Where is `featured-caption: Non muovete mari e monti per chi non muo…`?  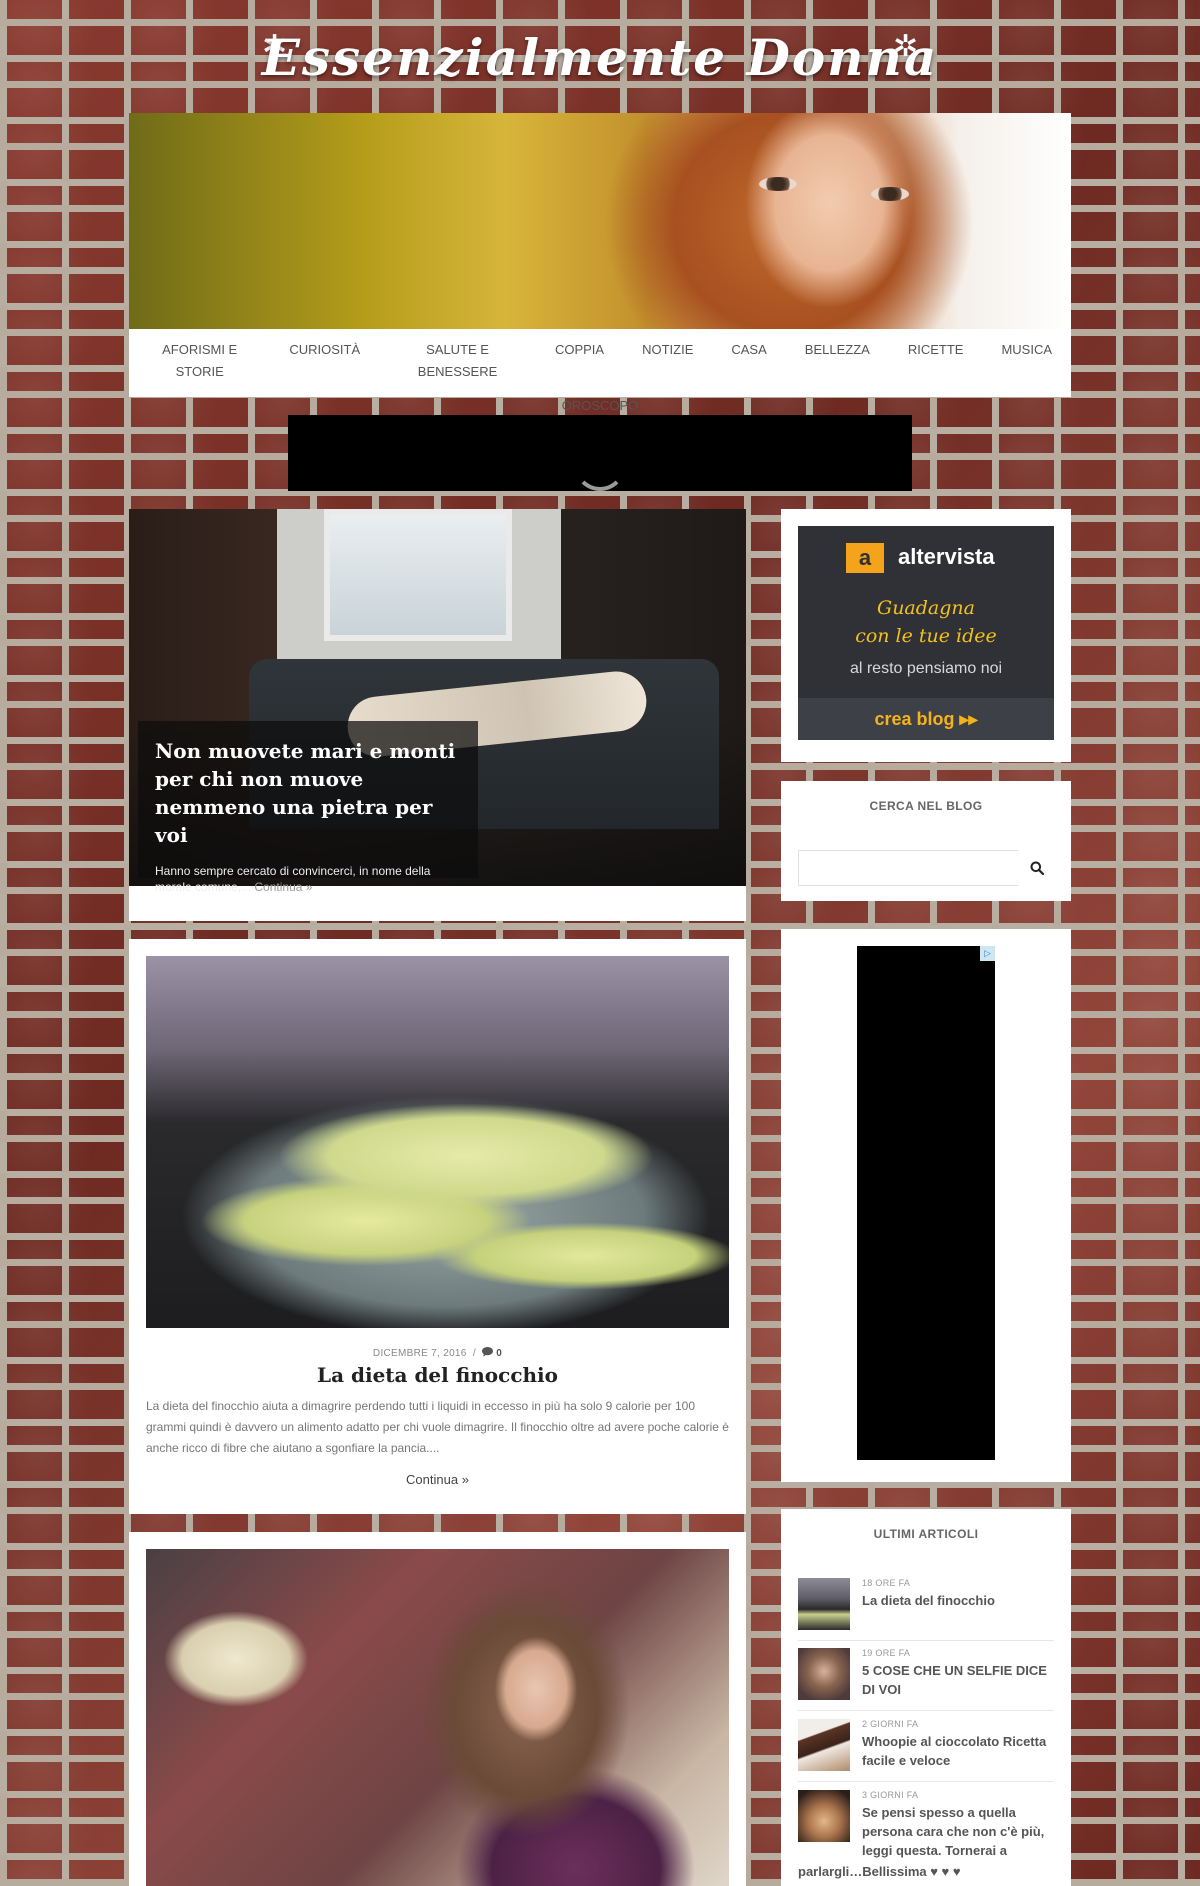 featured-caption: Non muovete mari e monti per chi non muo… is located at coordinates (308, 807).